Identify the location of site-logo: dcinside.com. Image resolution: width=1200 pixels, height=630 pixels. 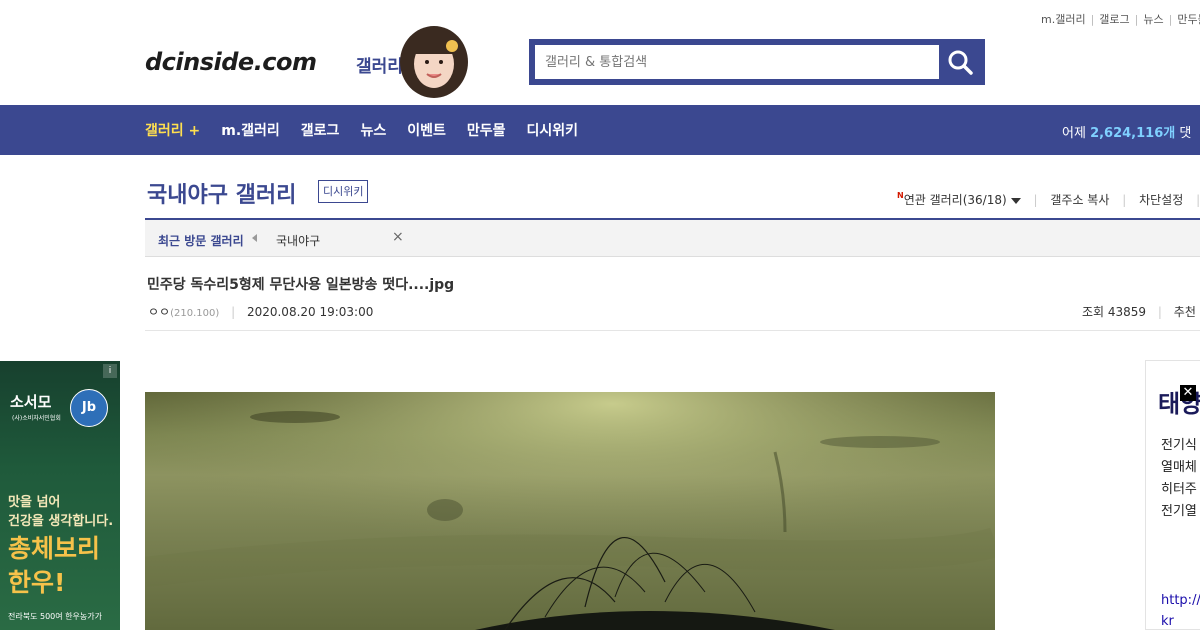
(231, 62).